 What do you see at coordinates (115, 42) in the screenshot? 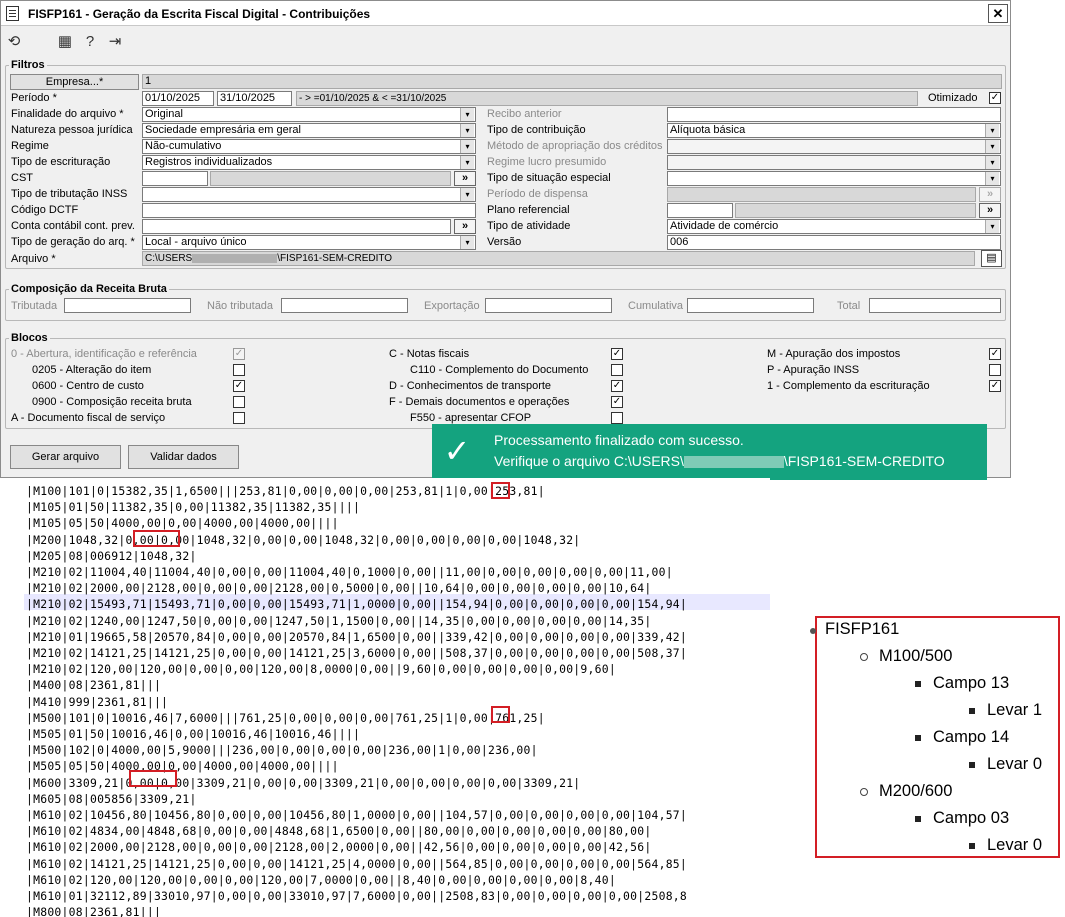
I see `exit-icon: ⇥` at bounding box center [115, 42].